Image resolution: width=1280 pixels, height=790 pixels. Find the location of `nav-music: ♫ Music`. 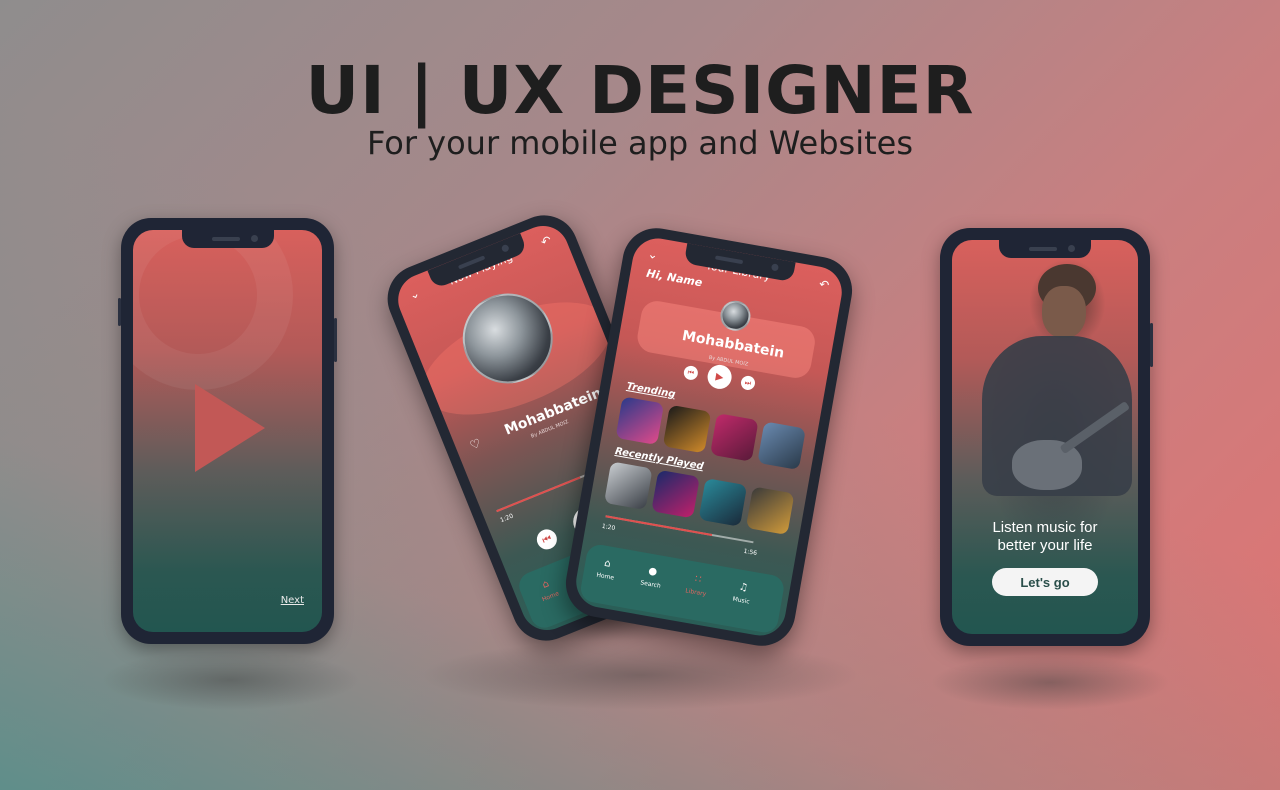

nav-music: ♫ Music is located at coordinates (742, 593).